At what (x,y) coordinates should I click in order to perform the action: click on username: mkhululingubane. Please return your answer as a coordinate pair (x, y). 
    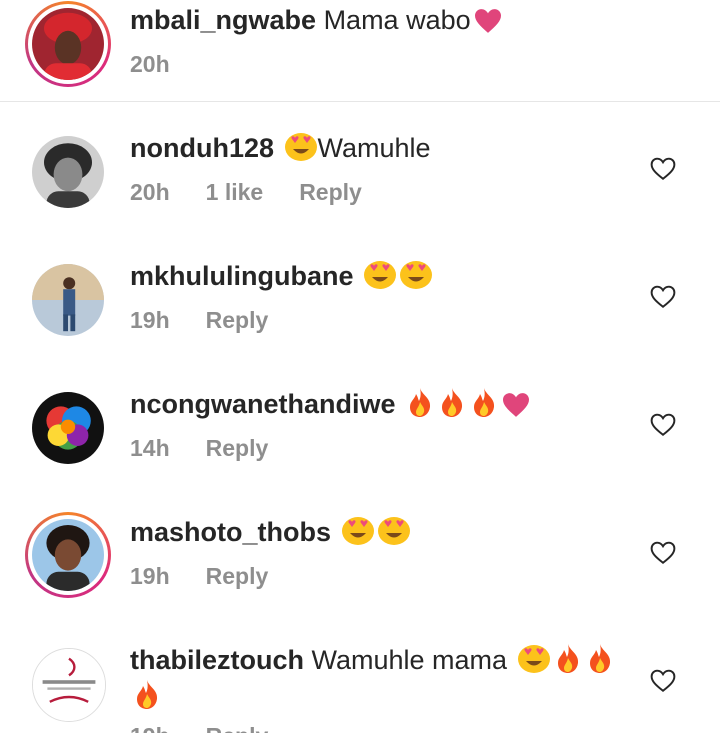
    Looking at the image, I should click on (242, 276).